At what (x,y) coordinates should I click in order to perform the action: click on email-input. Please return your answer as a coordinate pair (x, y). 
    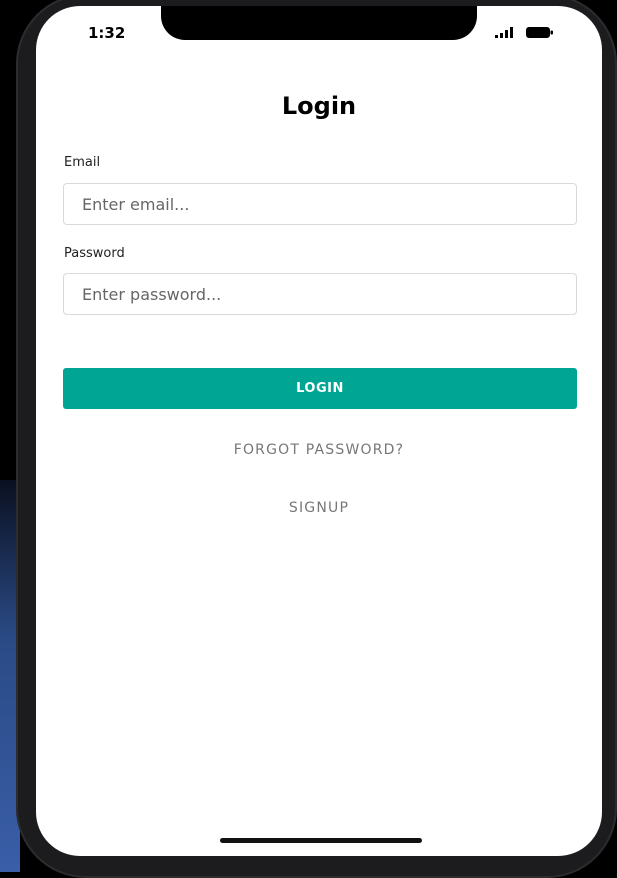
    Looking at the image, I should click on (320, 204).